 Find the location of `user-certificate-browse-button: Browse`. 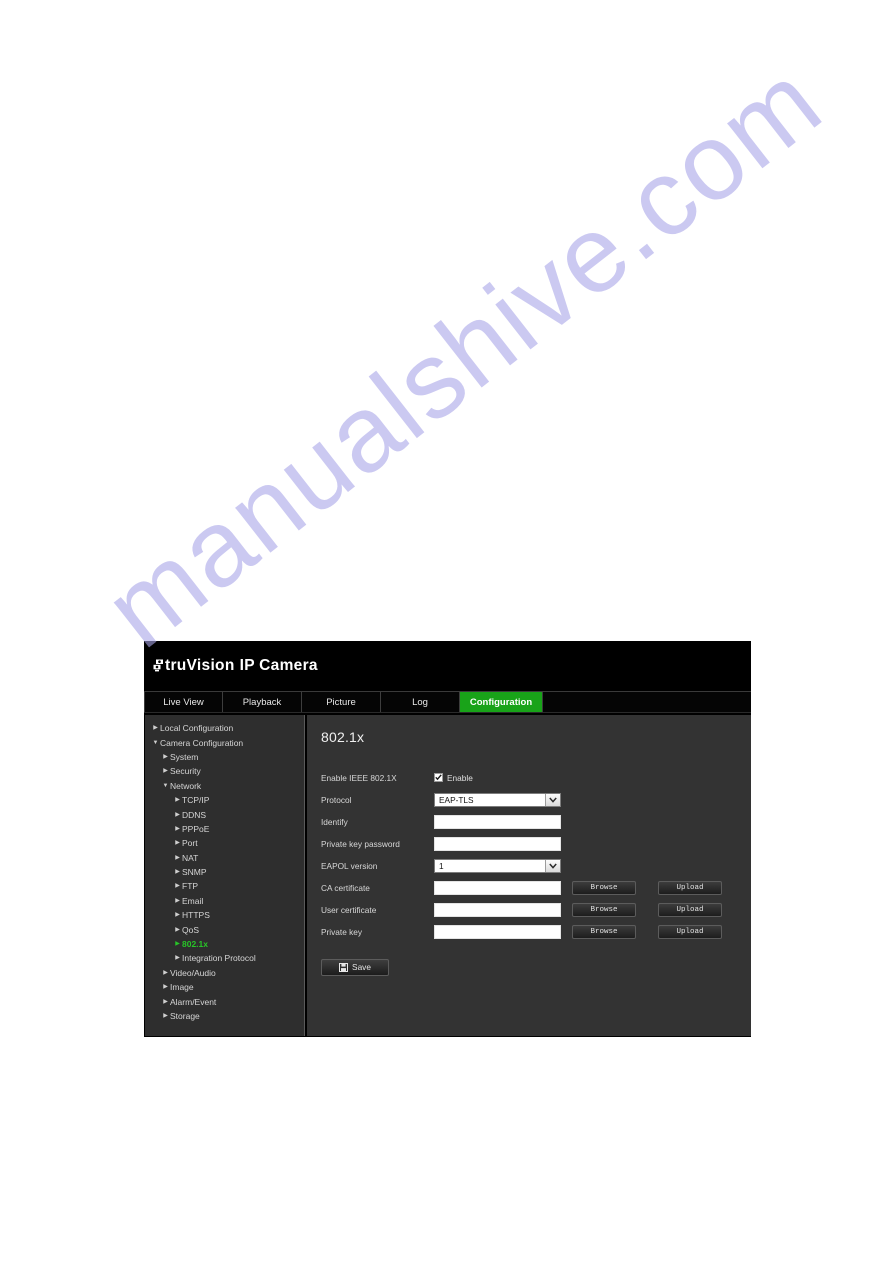

user-certificate-browse-button: Browse is located at coordinates (604, 909).